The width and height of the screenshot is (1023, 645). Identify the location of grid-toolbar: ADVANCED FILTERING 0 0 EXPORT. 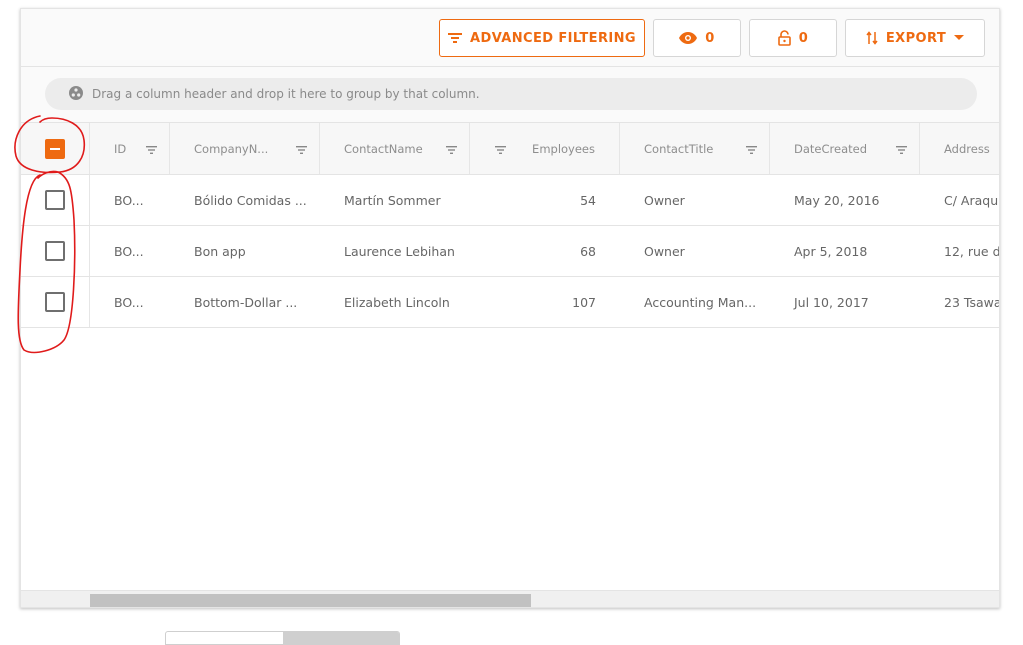
(510, 38).